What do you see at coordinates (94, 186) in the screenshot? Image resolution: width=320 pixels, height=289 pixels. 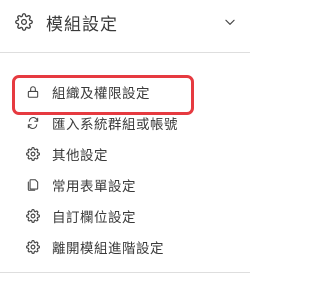 I see `menu-item-label: 常用表單設定` at bounding box center [94, 186].